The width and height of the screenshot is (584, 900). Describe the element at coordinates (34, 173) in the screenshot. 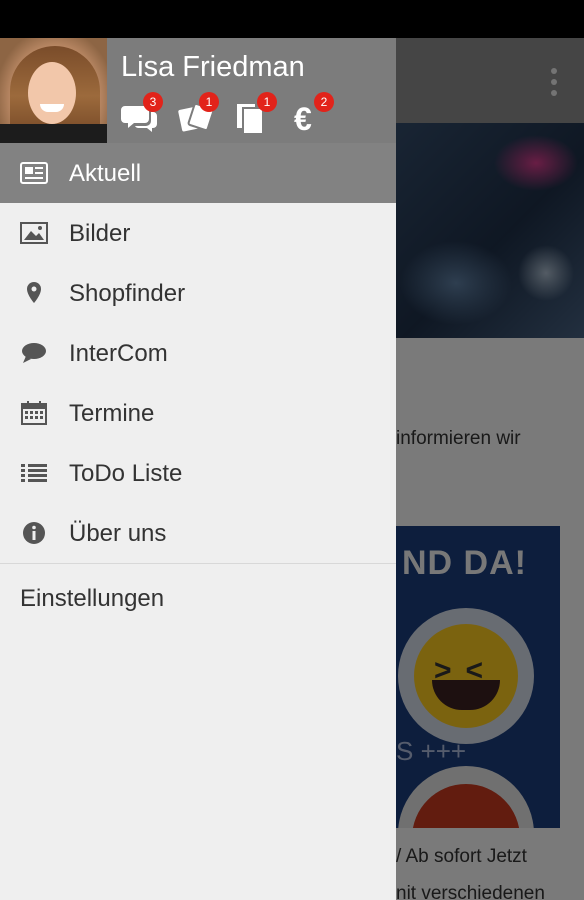

I see `newspaper-icon` at that location.